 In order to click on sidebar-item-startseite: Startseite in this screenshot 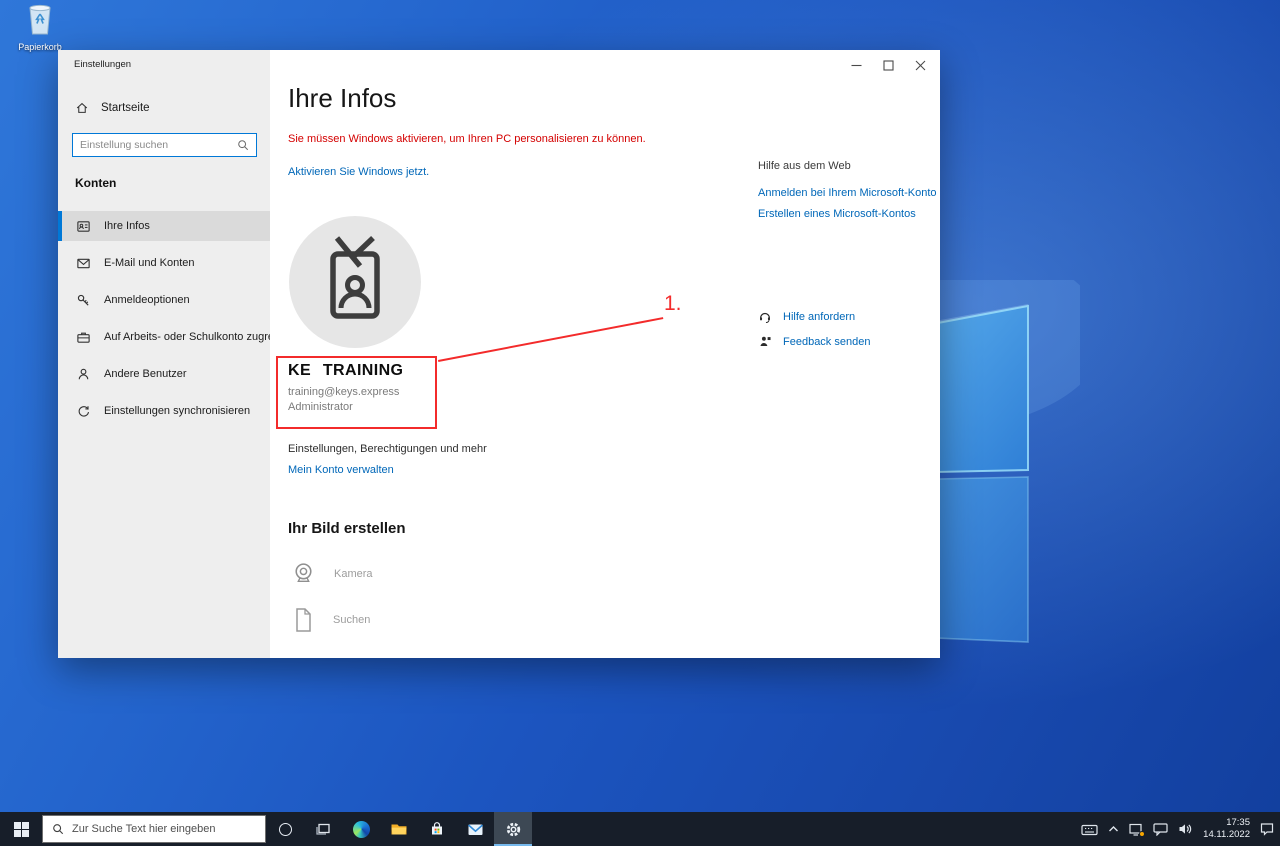, I will do `click(112, 108)`.